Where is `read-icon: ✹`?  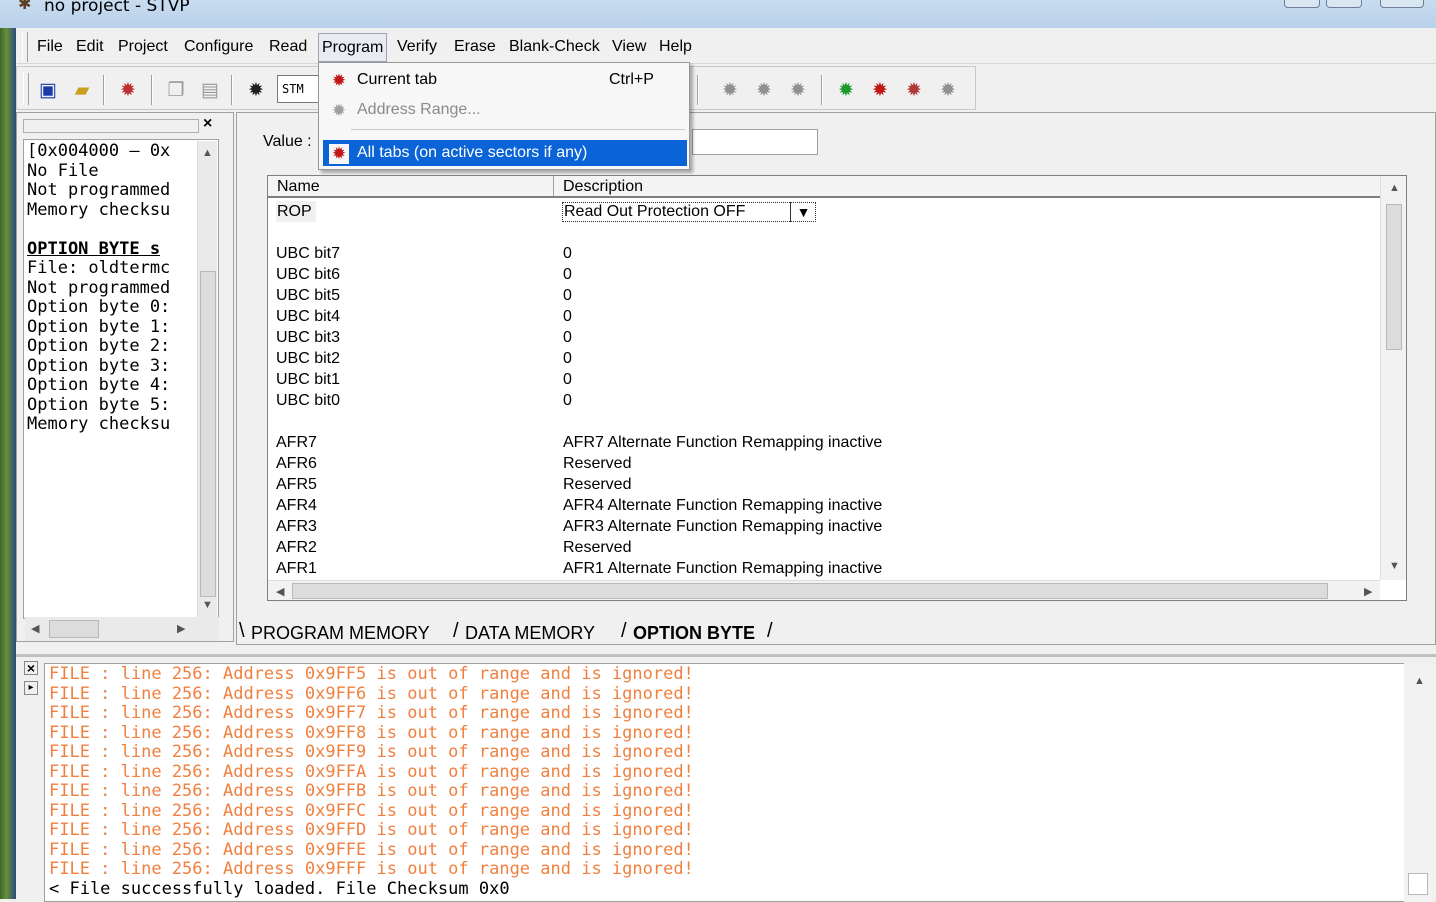
read-icon: ✹ is located at coordinates (256, 90).